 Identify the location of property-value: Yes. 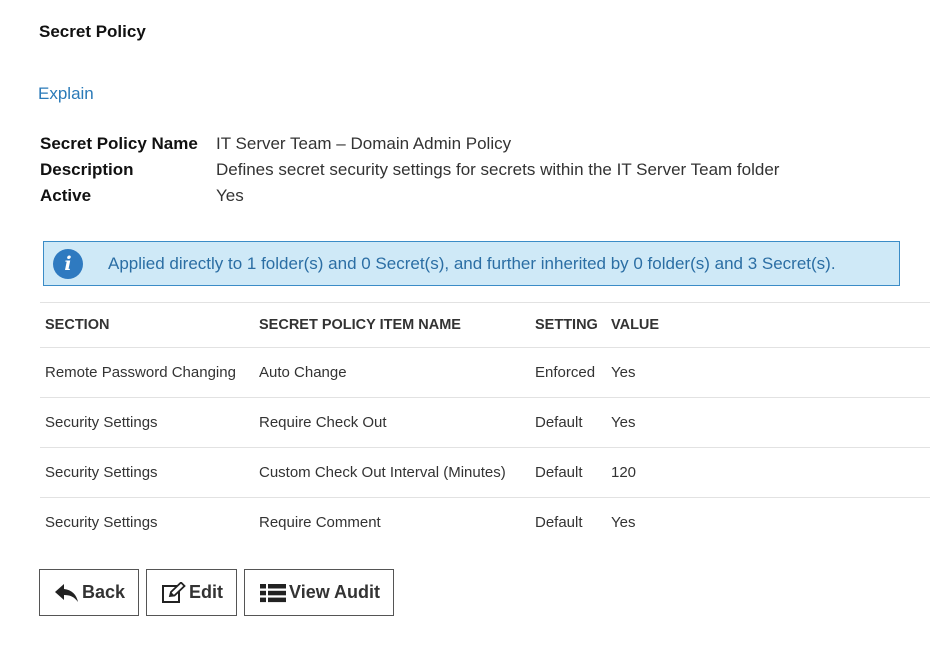
(230, 195).